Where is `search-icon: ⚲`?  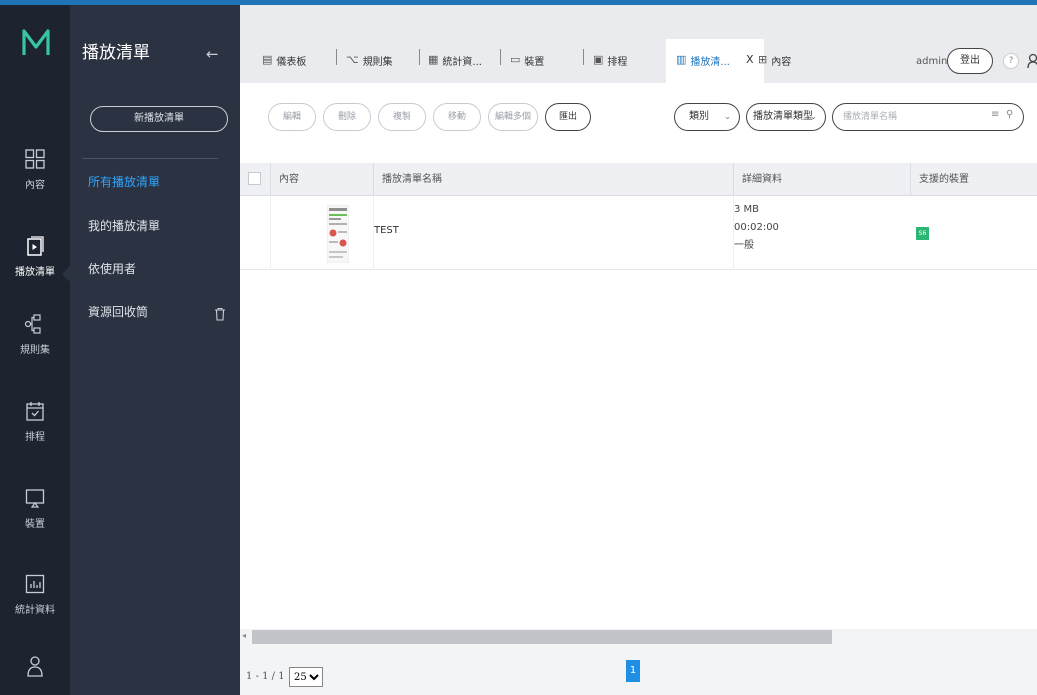
search-icon: ⚲ is located at coordinates (1009, 114).